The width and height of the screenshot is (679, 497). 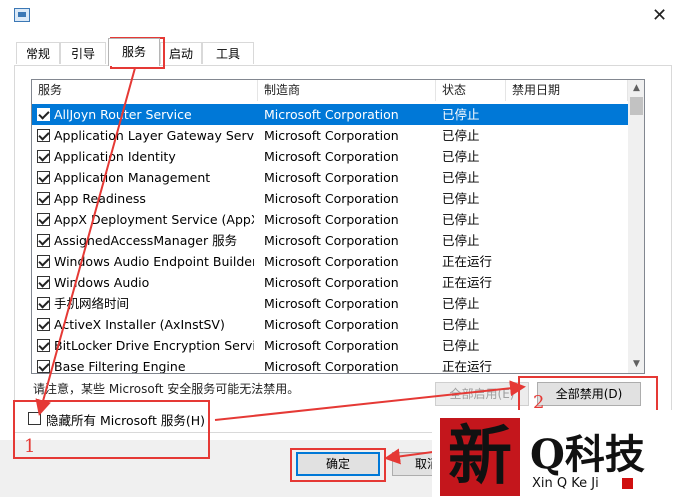 I want to click on watermark-logo: 新, so click(x=480, y=457).